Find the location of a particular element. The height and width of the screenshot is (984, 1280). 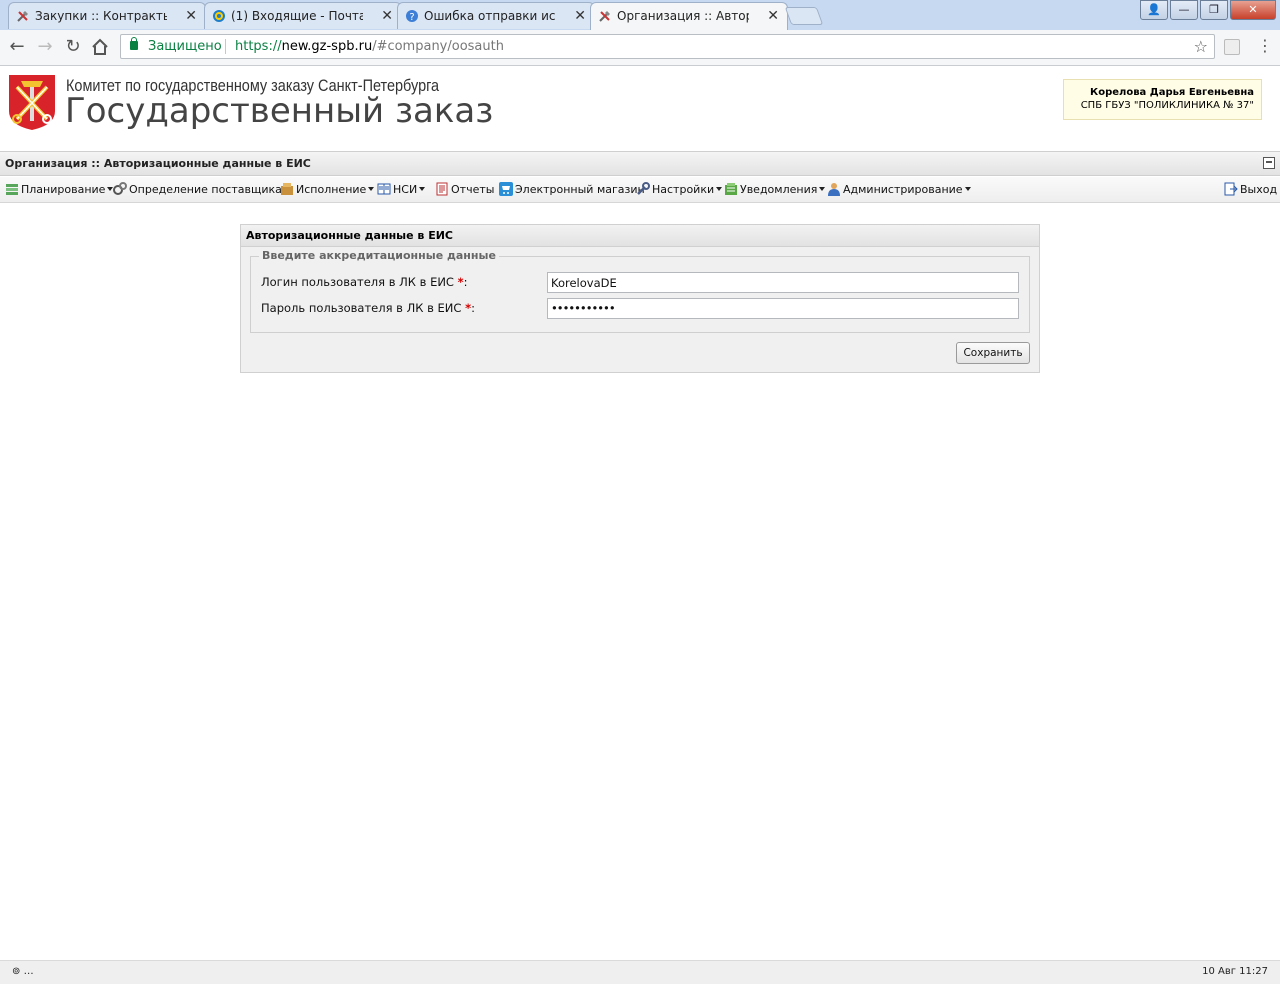

loading-icon: ⊚ is located at coordinates (16, 971).